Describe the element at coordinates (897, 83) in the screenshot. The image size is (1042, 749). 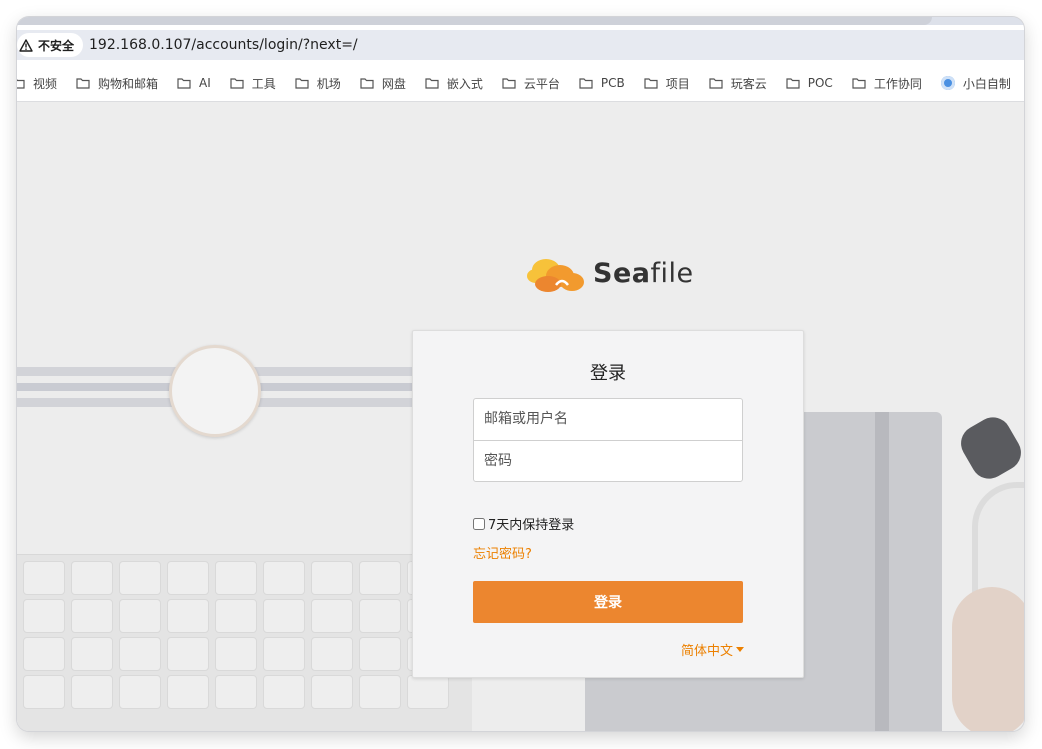
I see `bookmark-label: 工作协同` at that location.